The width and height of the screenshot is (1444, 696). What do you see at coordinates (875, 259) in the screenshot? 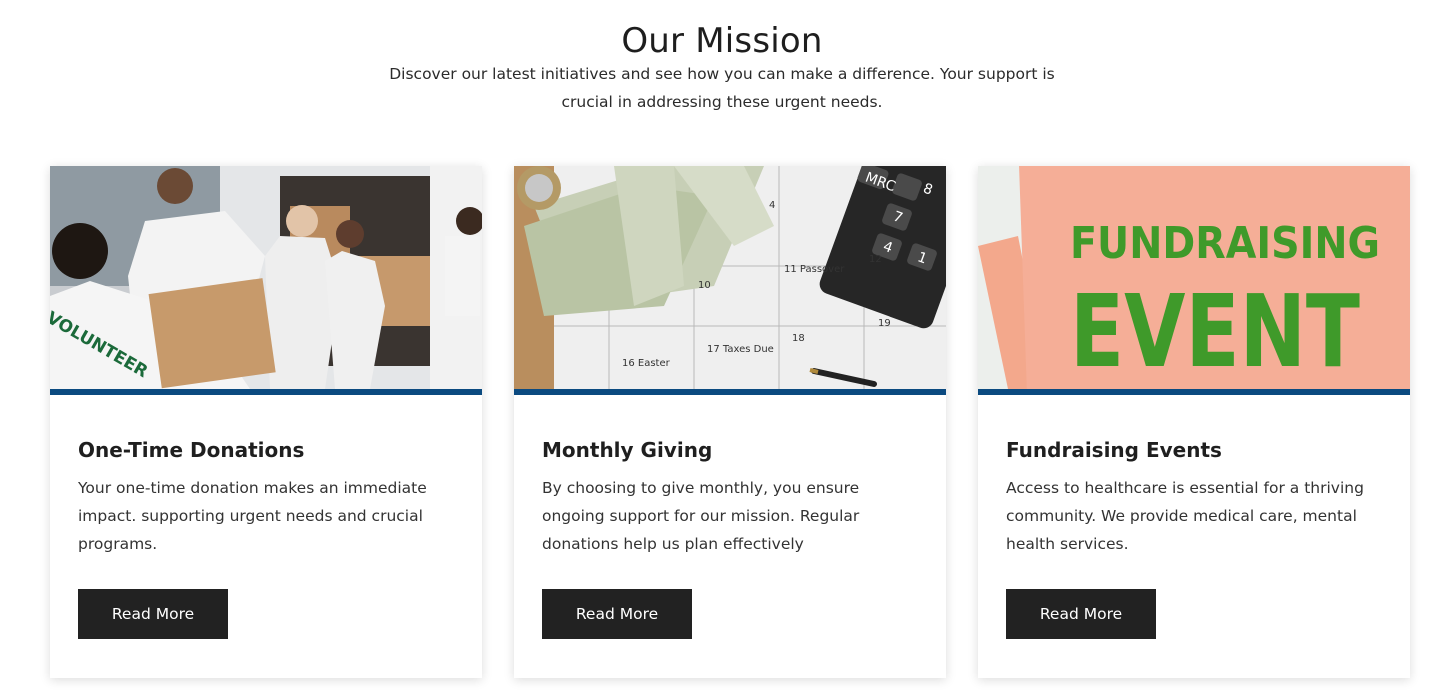
I see `calendar-day-12: 12` at bounding box center [875, 259].